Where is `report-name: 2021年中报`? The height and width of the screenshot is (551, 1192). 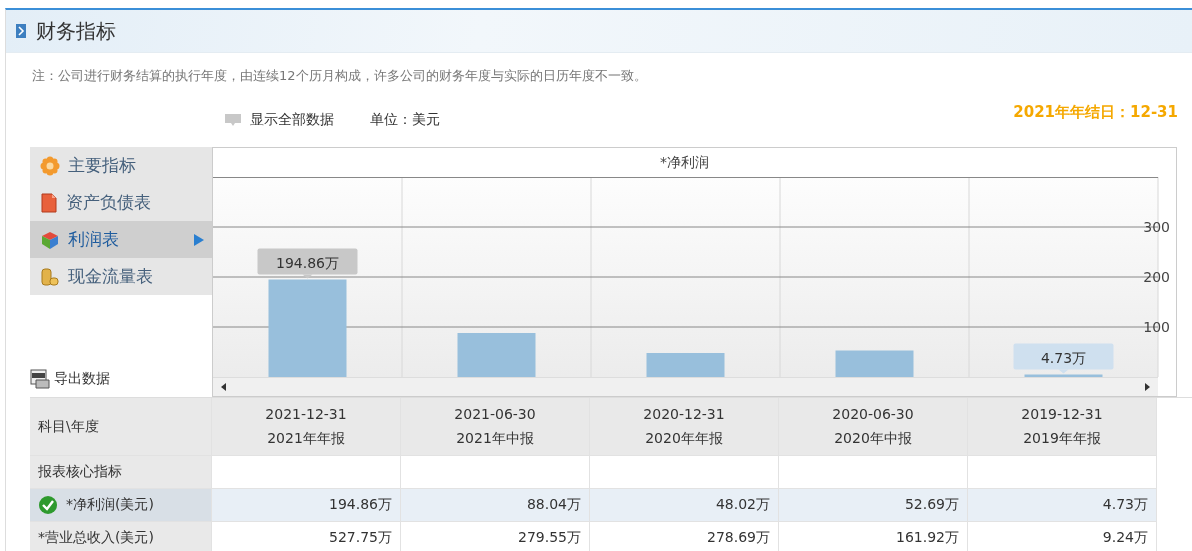 report-name: 2021年中报 is located at coordinates (495, 438).